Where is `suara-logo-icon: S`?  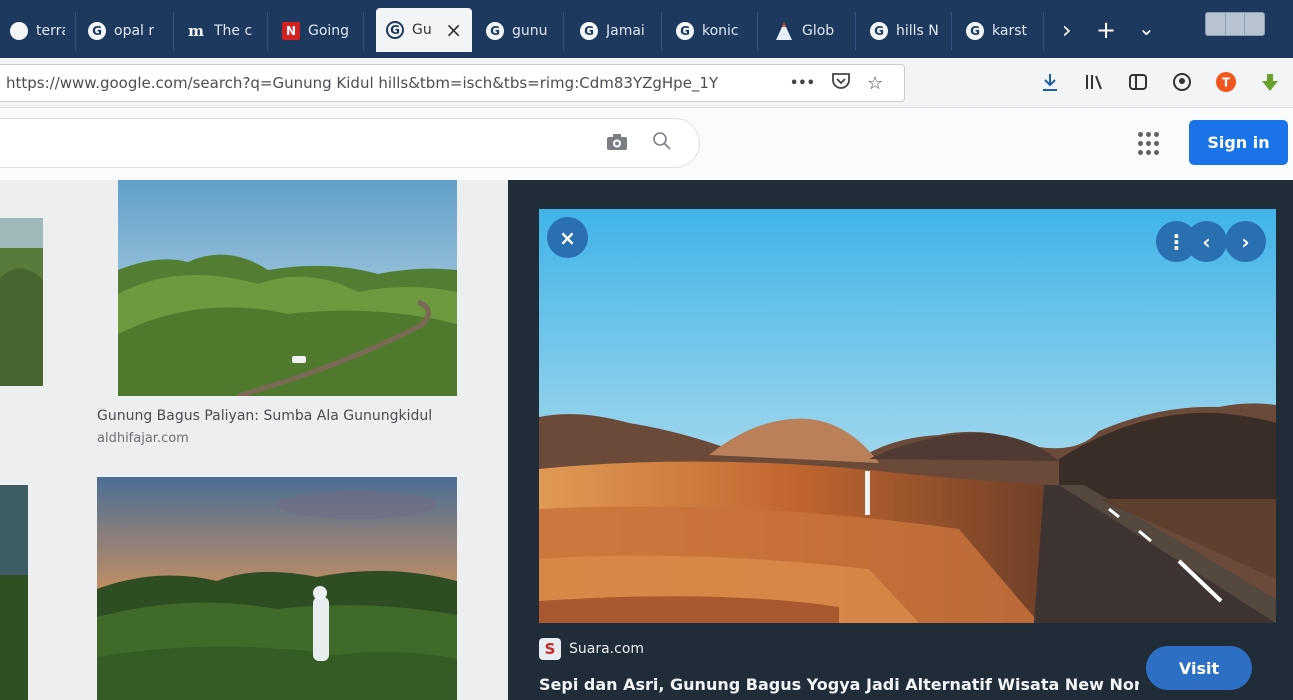 suara-logo-icon: S is located at coordinates (550, 649).